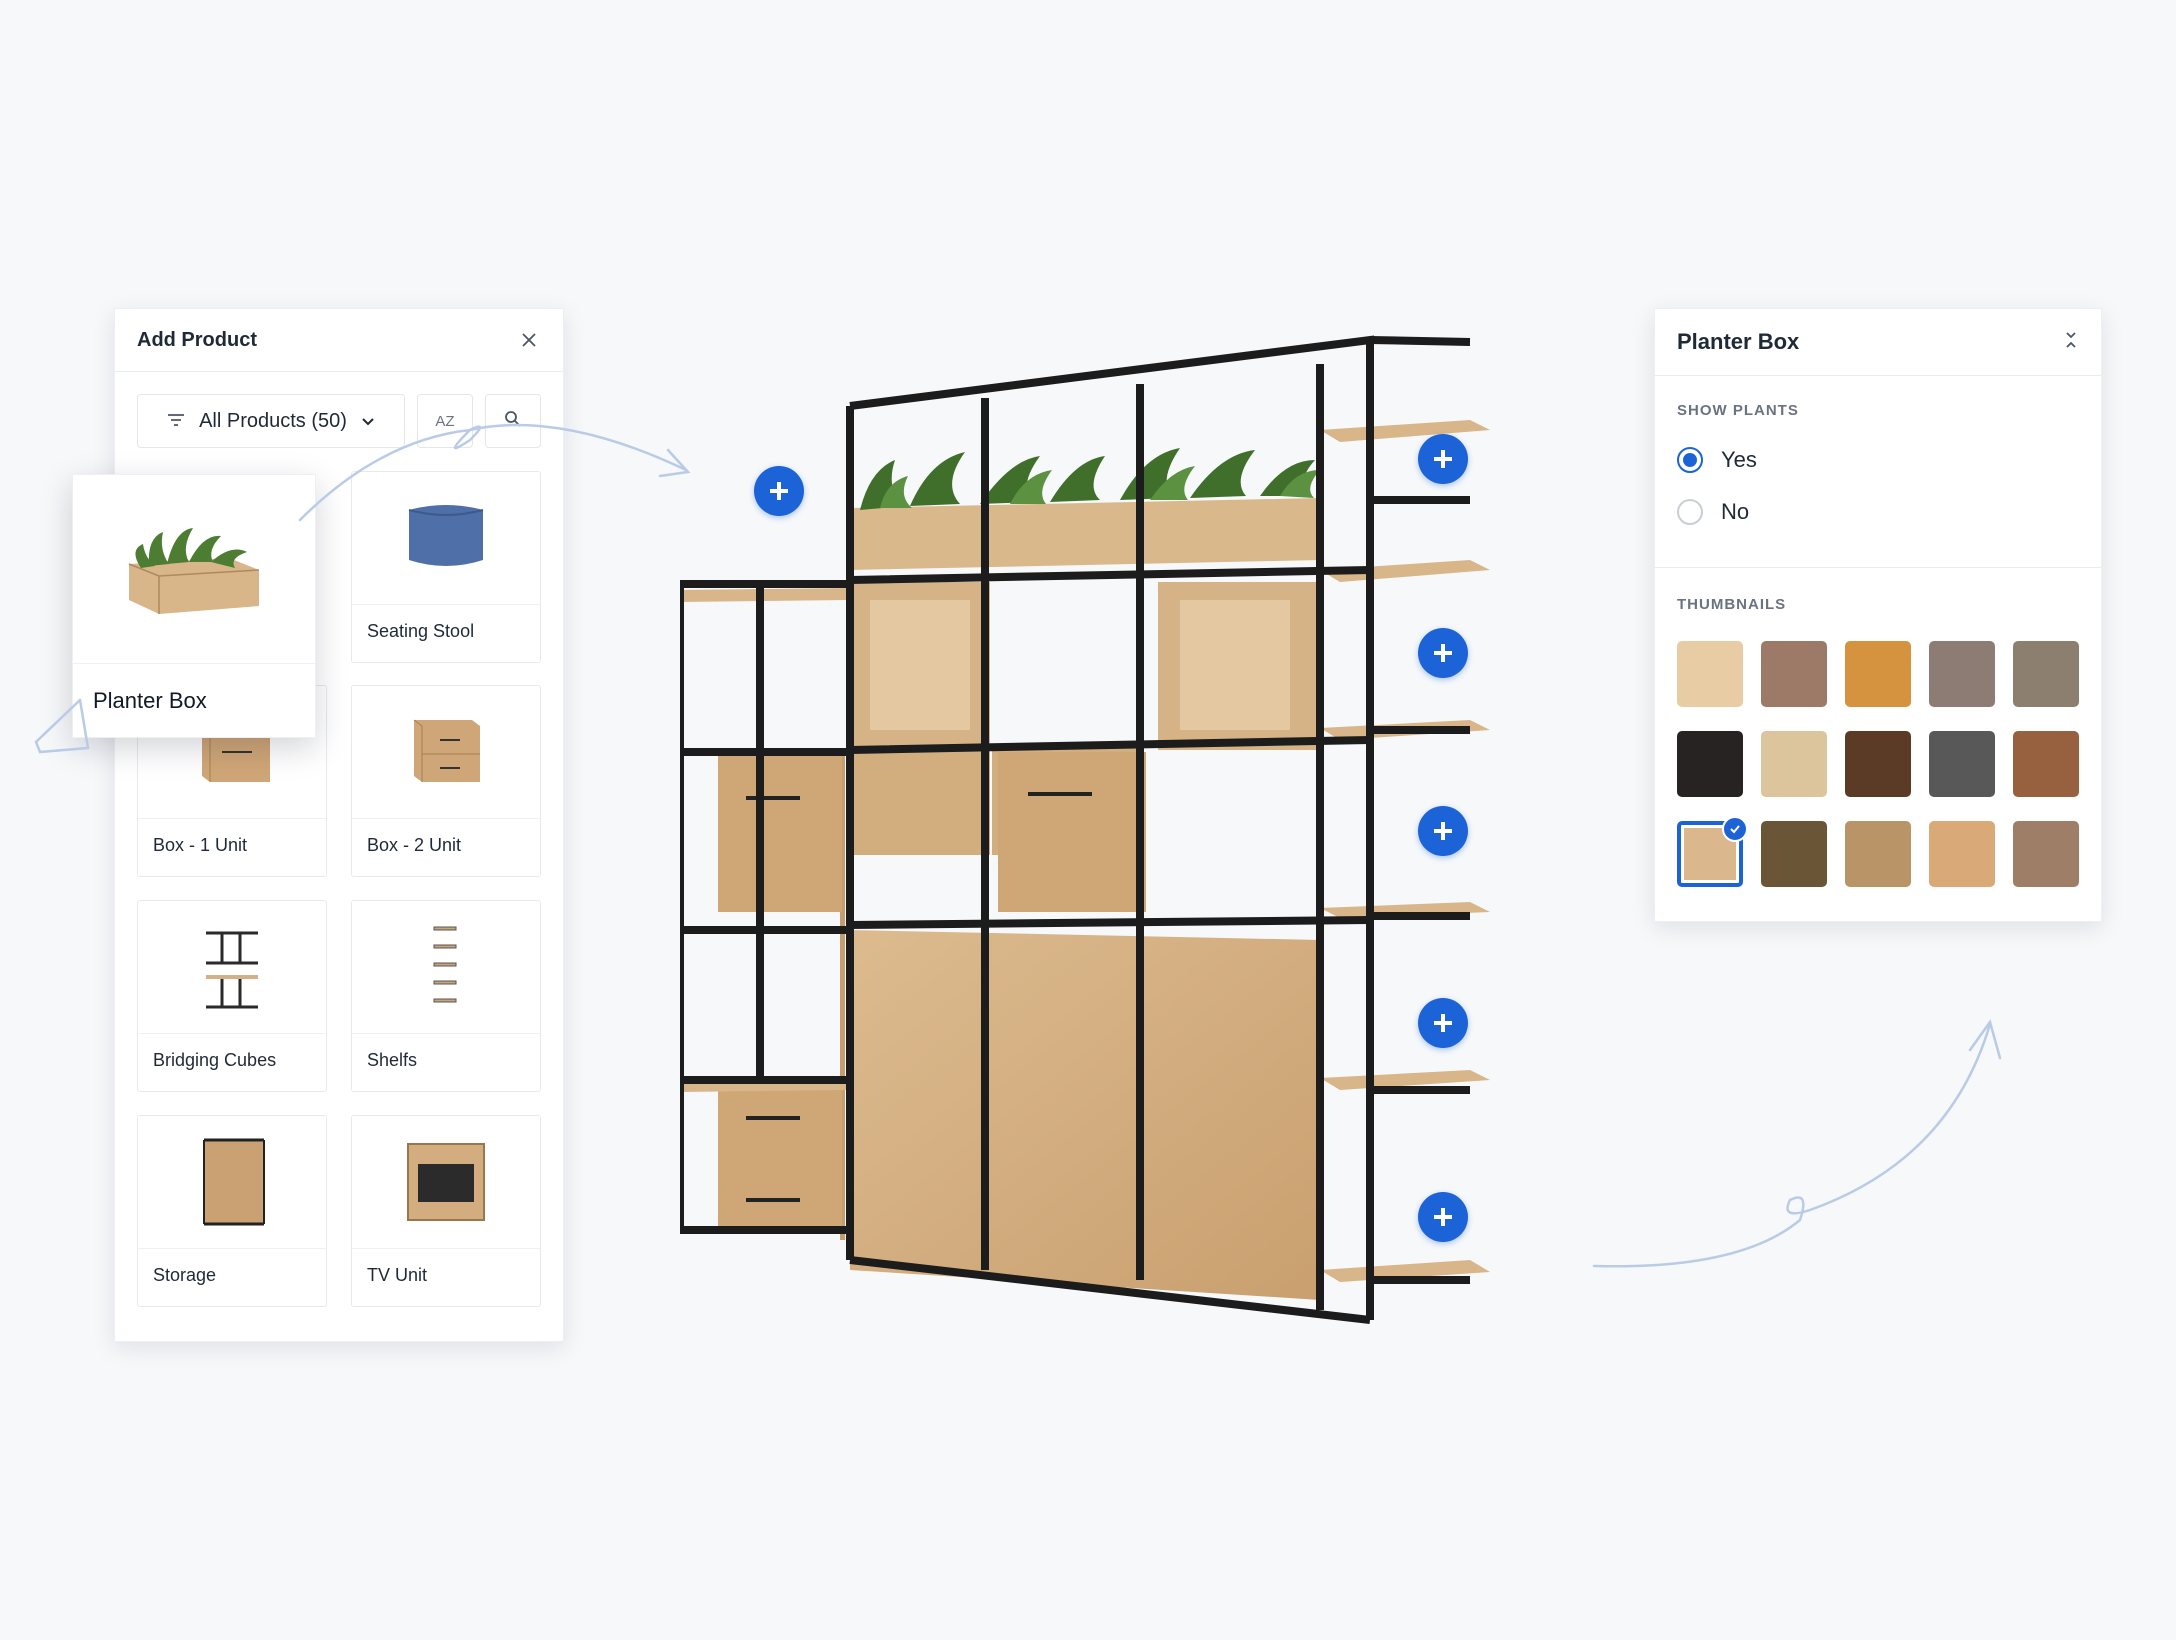 The image size is (2176, 1640). Describe the element at coordinates (197, 339) in the screenshot. I see `panel-title: Add Product` at that location.